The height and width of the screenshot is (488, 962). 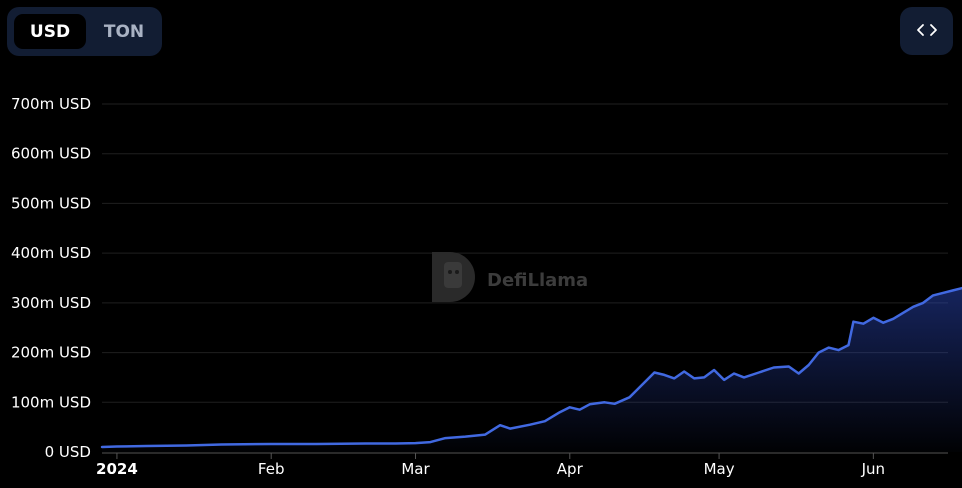 I want to click on x-tick-label: May, so click(x=719, y=469).